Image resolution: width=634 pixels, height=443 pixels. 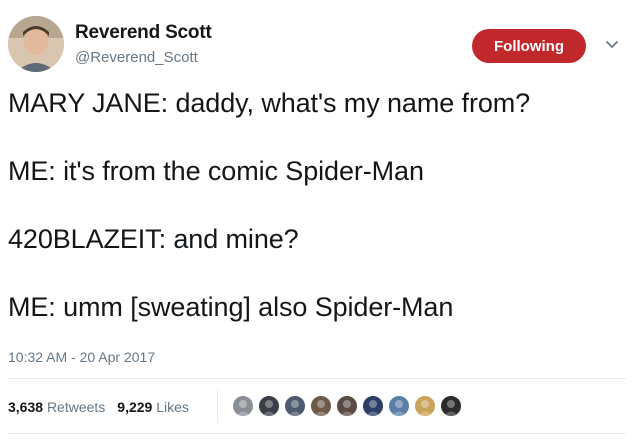 I want to click on liker-avatars, so click(x=348, y=406).